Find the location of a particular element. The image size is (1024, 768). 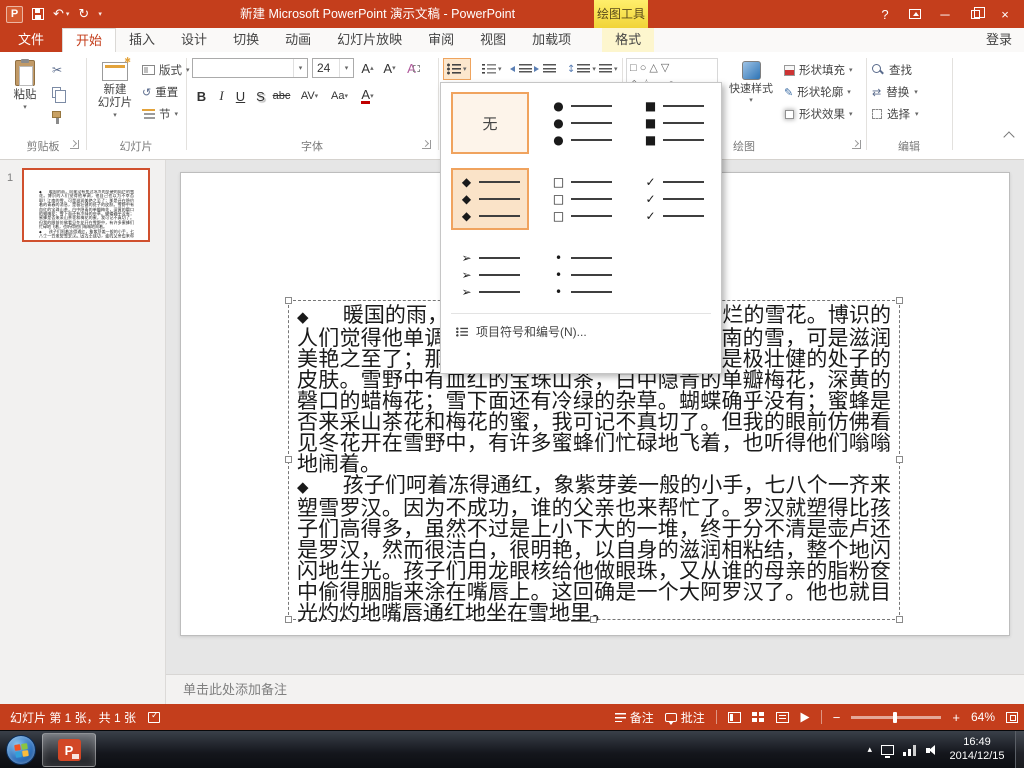

spell-check-icon is located at coordinates (154, 716).